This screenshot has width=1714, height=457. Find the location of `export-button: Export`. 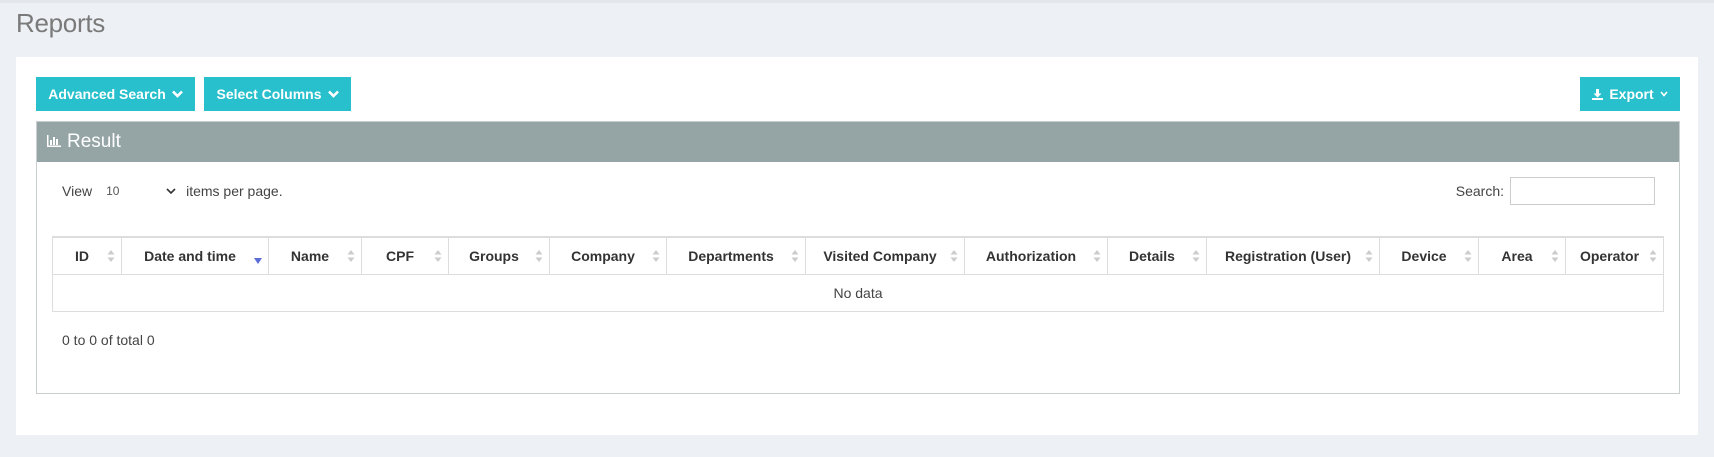

export-button: Export is located at coordinates (1630, 94).